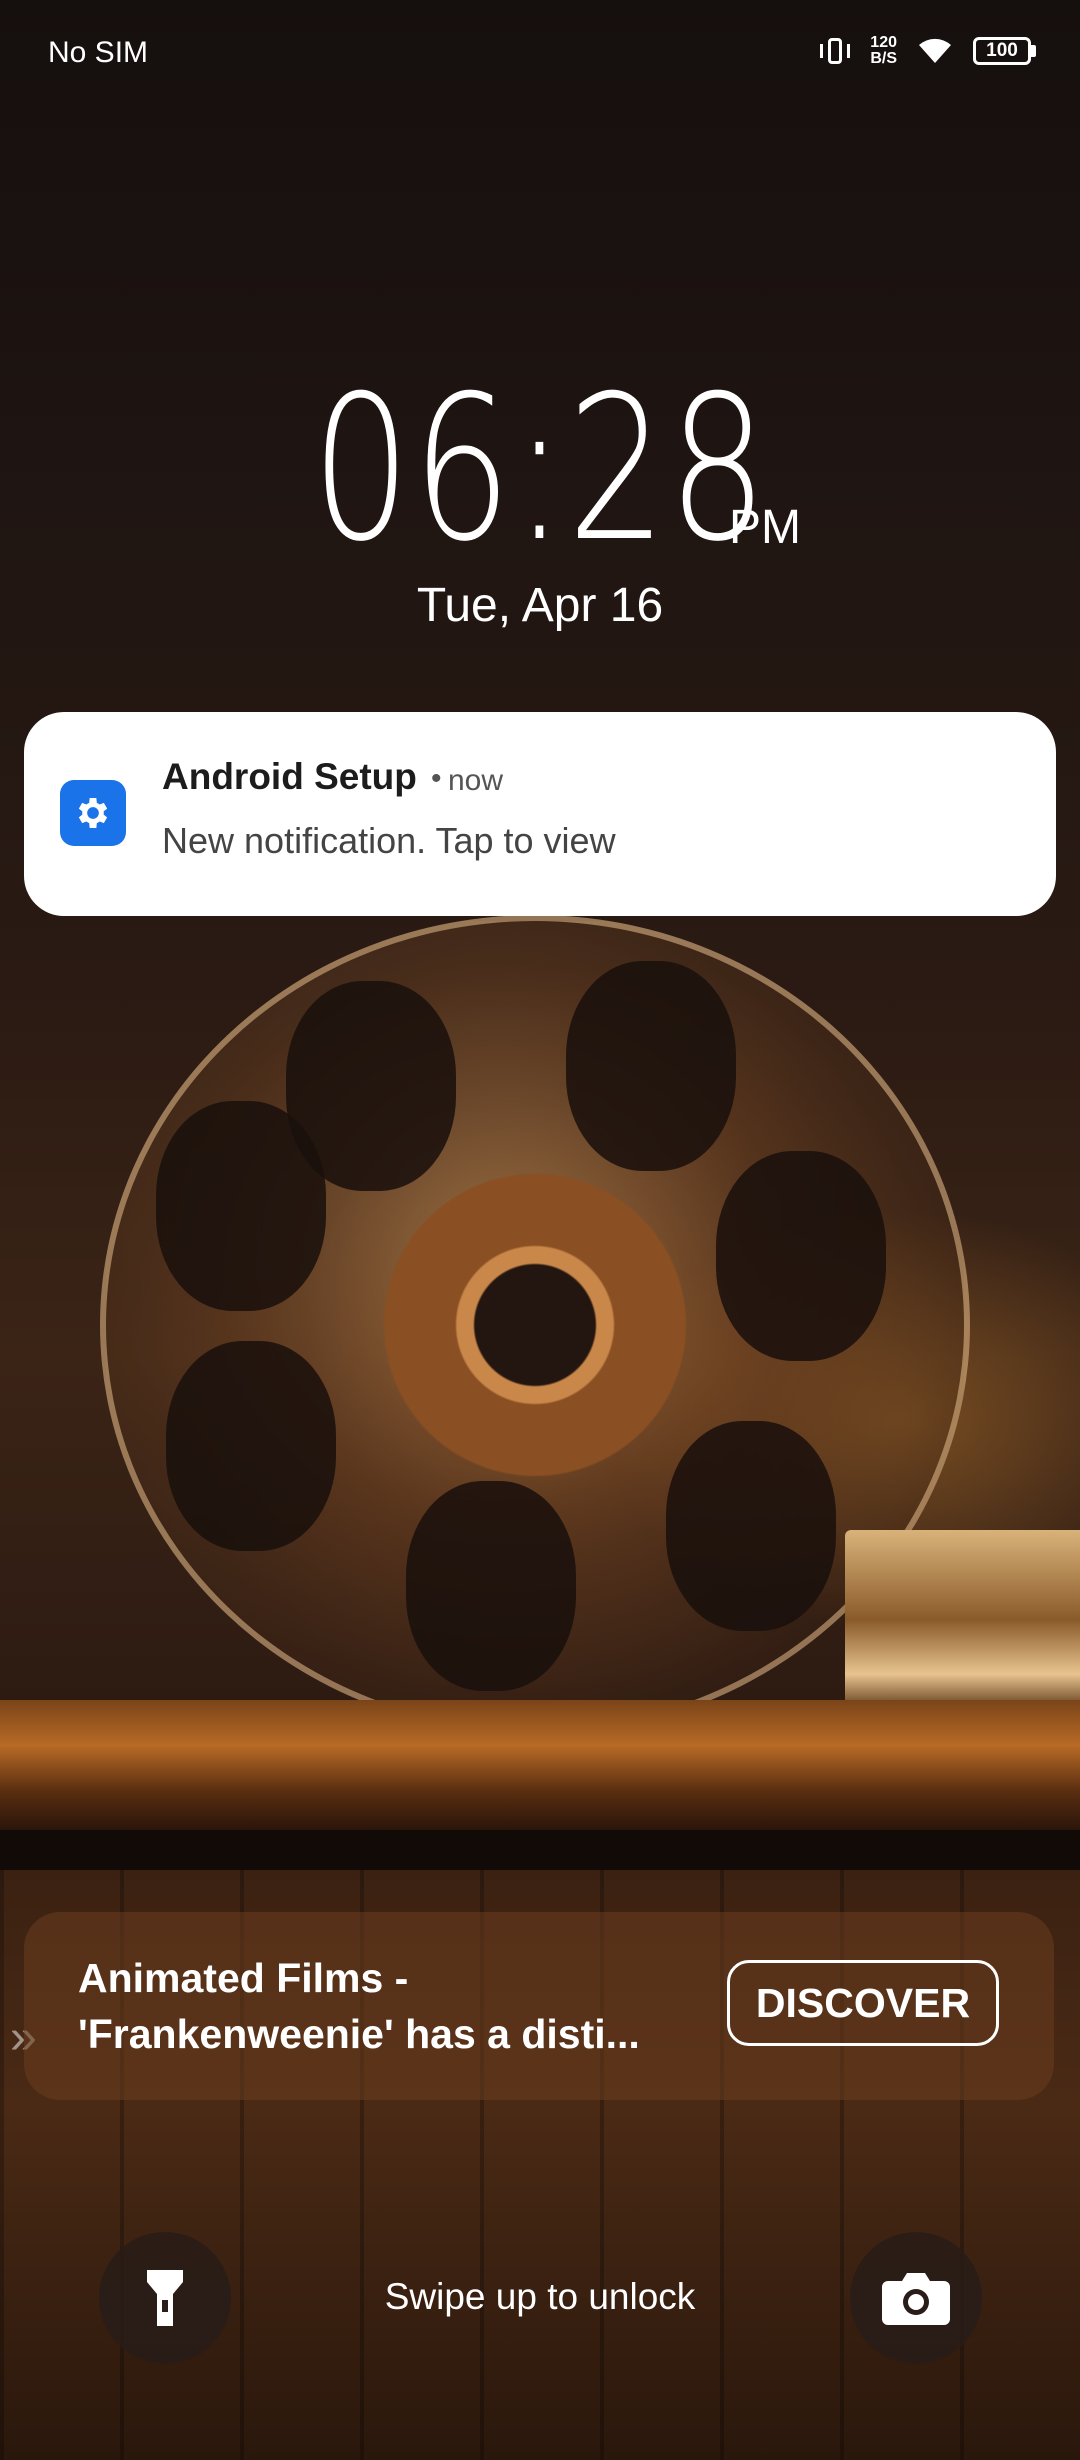 The image size is (1080, 2460). I want to click on carrier-label: No SIM, so click(98, 52).